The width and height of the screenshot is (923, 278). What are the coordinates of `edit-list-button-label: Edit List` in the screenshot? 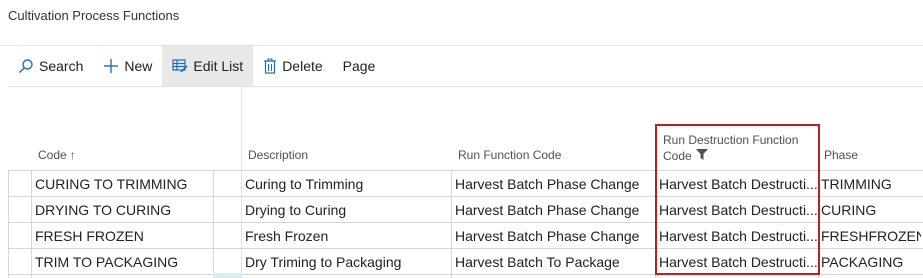 It's located at (218, 66).